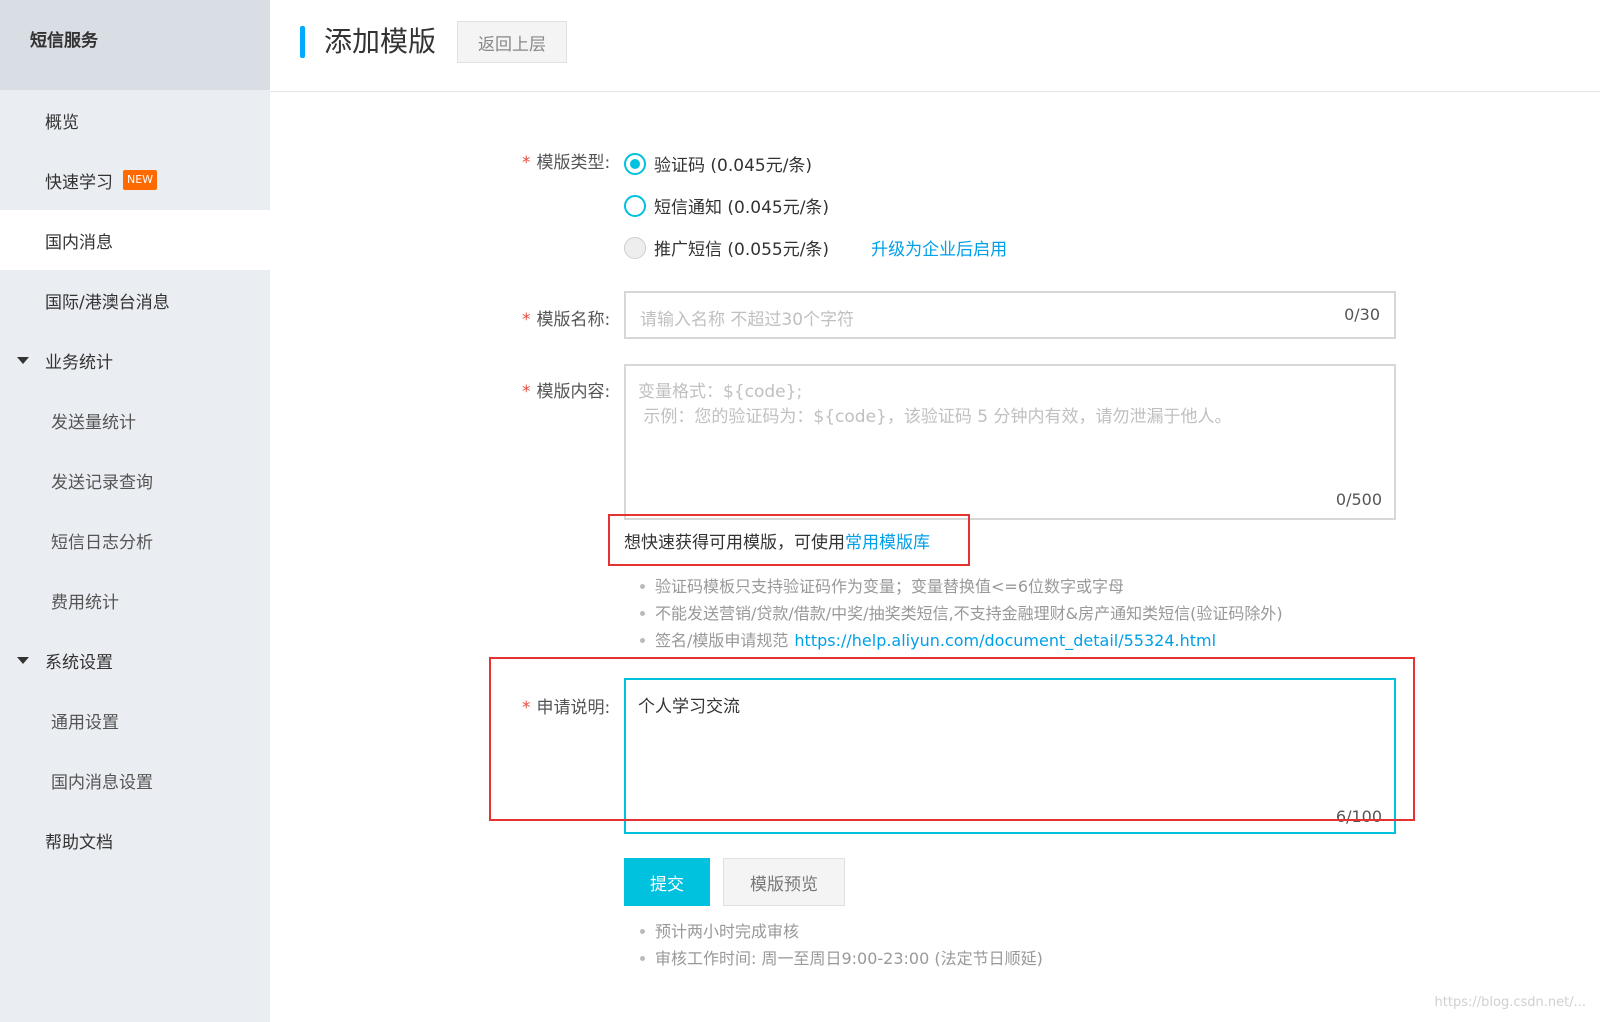 The image size is (1600, 1022). Describe the element at coordinates (734, 543) in the screenshot. I see `hint-text: 想快速获得可用模版，可使用` at that location.